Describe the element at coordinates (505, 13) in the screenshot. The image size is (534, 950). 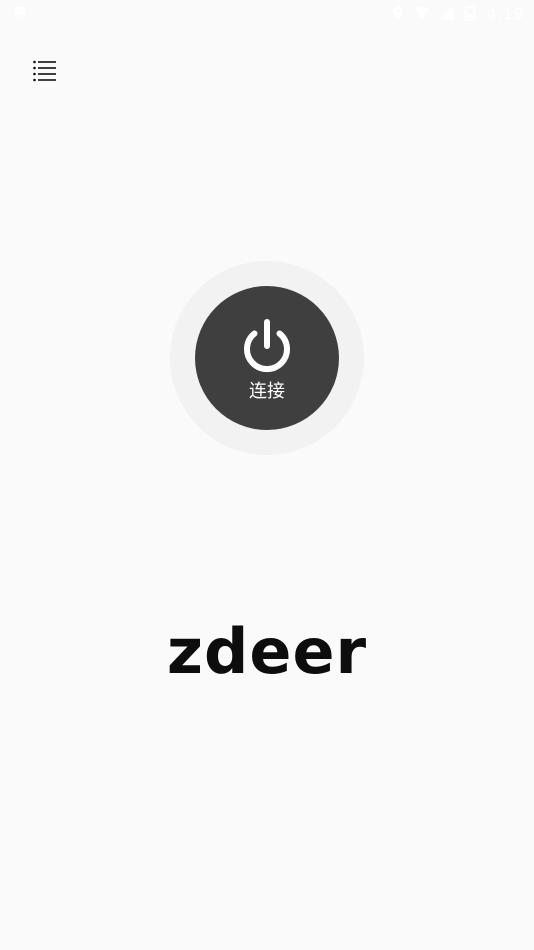
I see `status-time: 4:19` at that location.